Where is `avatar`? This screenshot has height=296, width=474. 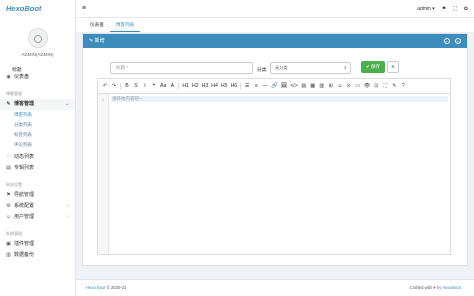 avatar is located at coordinates (37, 38).